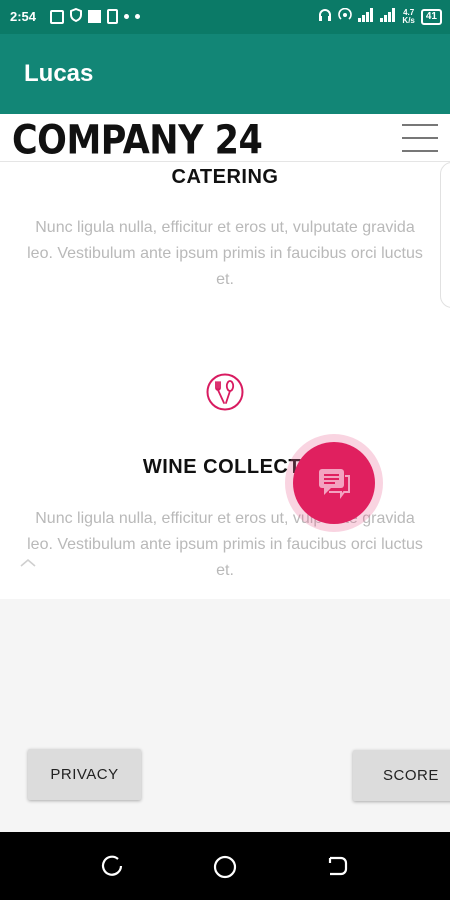 This screenshot has width=450, height=900. Describe the element at coordinates (28, 563) in the screenshot. I see `chevron-up-icon` at that location.